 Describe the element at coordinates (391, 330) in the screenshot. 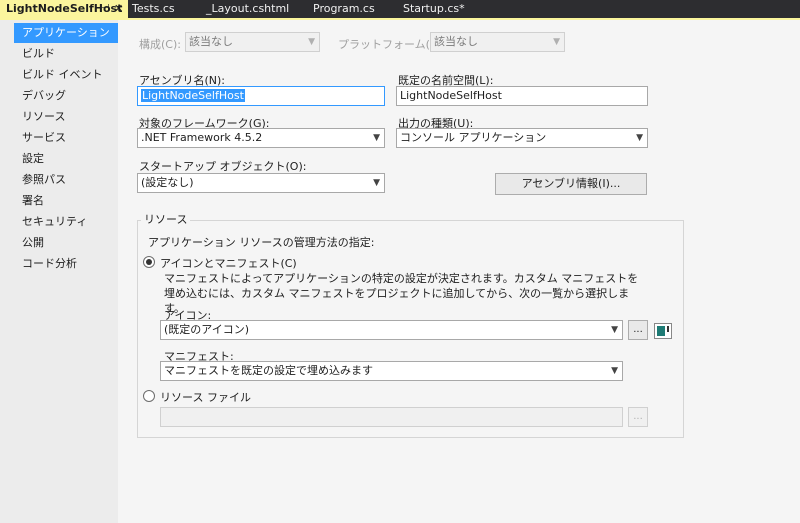

I see `icon-dropdown: (既定のアイコン) ▼` at that location.